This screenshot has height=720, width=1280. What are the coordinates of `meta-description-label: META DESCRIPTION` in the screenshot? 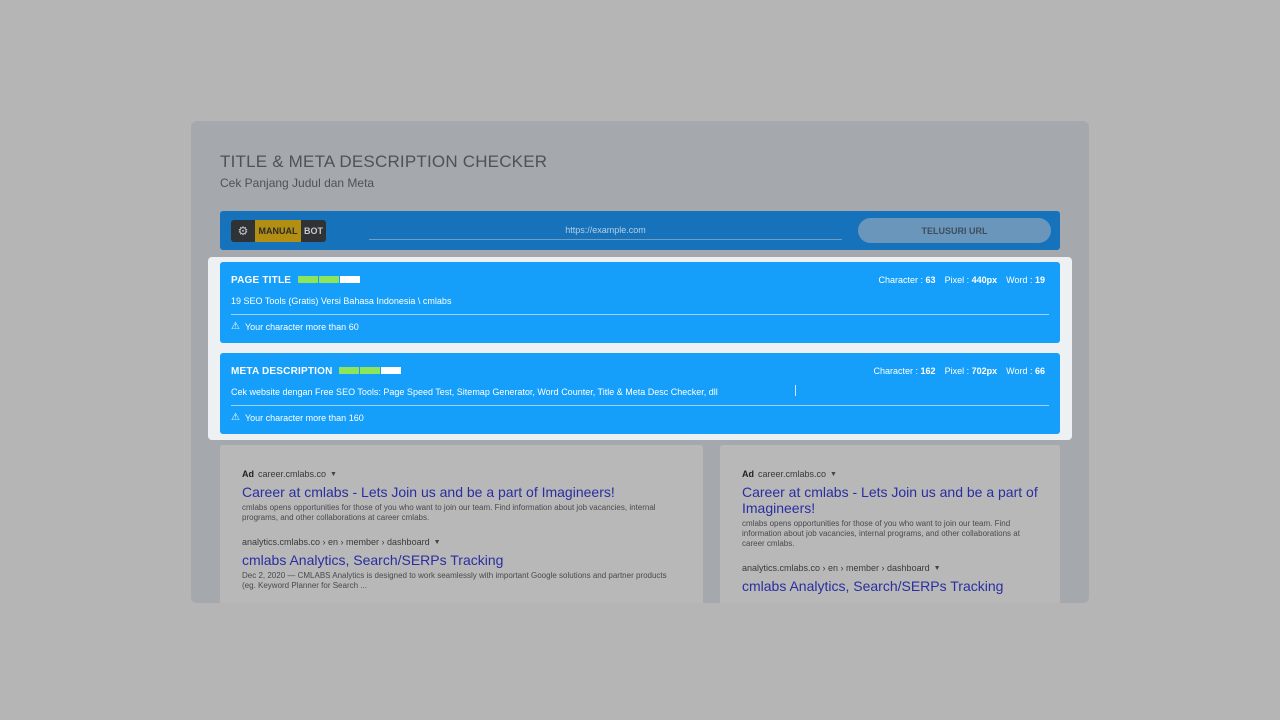 It's located at (282, 371).